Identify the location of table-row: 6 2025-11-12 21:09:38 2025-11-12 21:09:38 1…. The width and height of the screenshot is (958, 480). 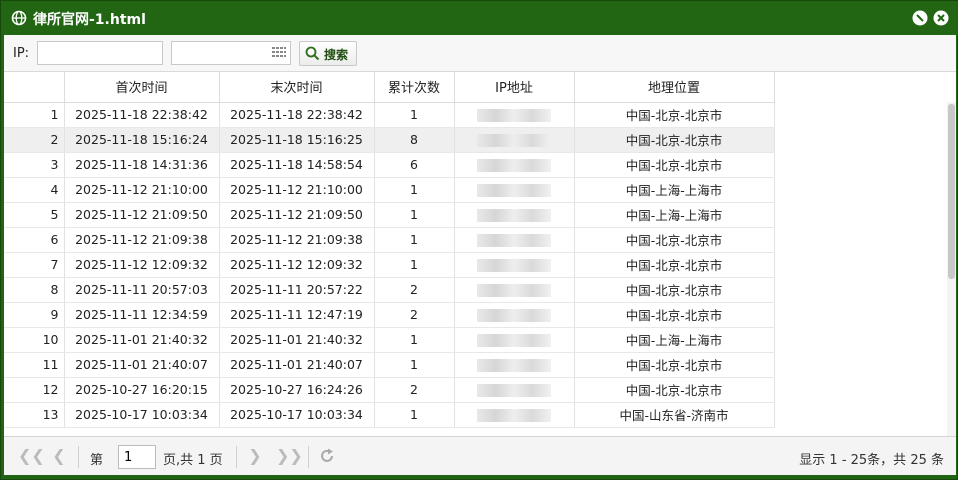
(389, 240).